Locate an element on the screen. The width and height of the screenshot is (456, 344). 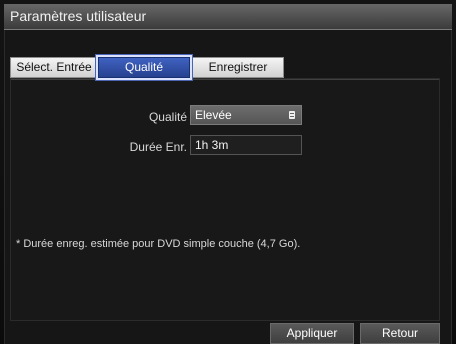
back-button: Retour is located at coordinates (400, 333).